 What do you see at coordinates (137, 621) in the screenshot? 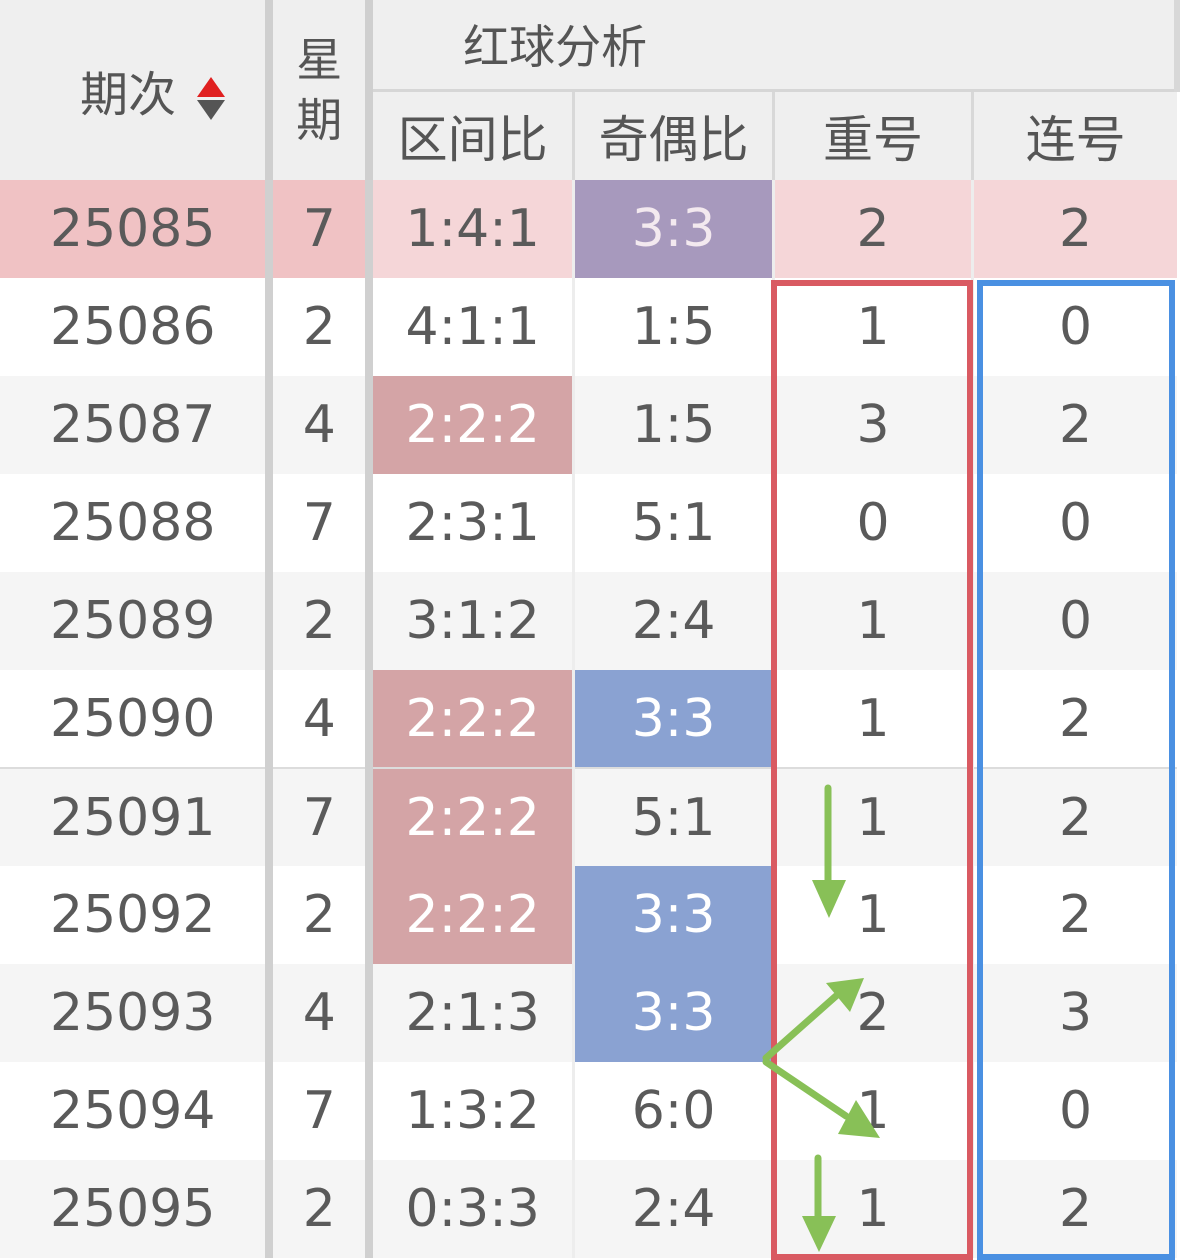
I see `issue-cell: 25089` at bounding box center [137, 621].